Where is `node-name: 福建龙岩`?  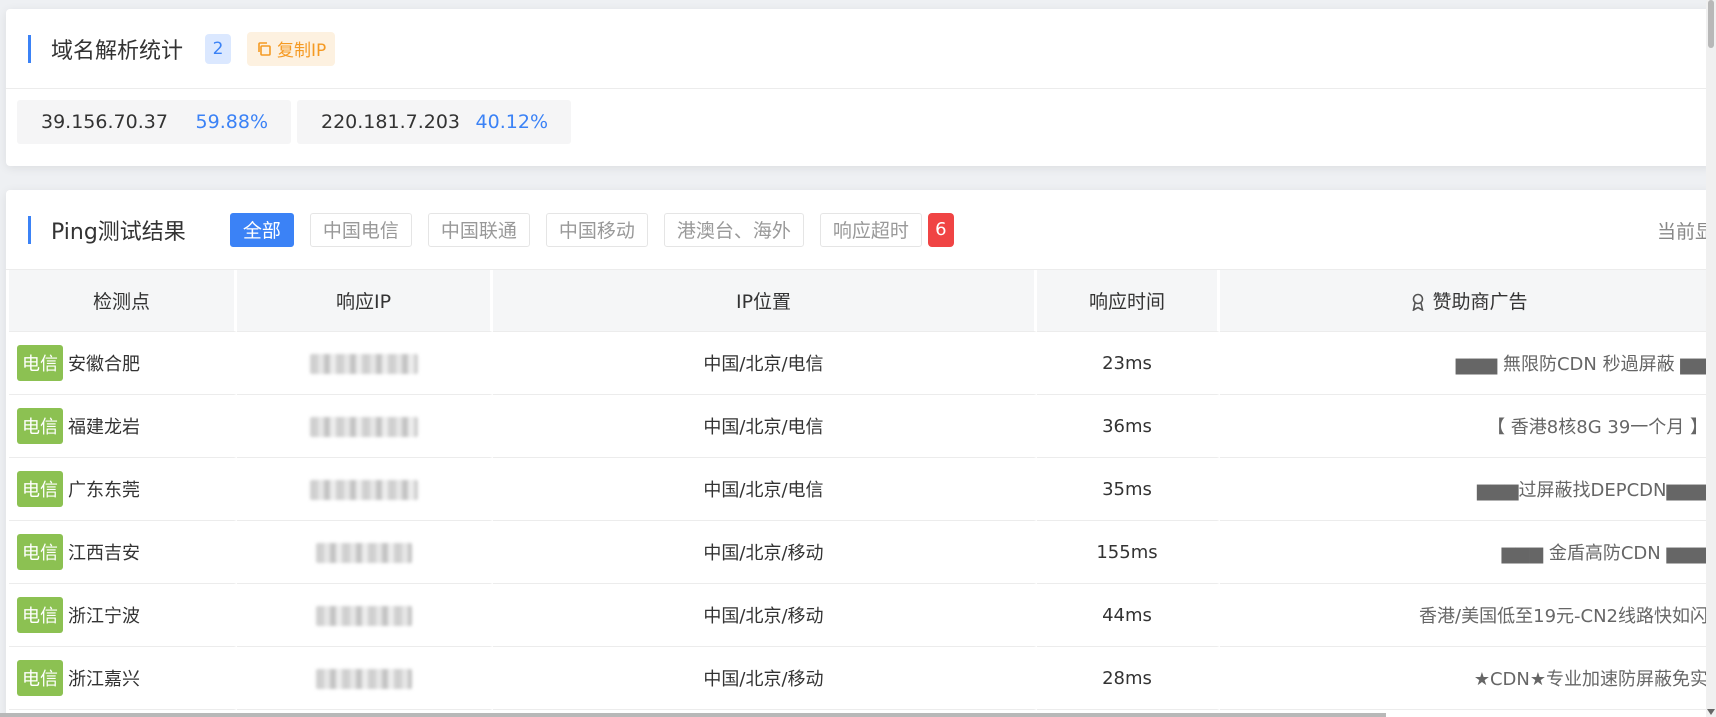 node-name: 福建龙岩 is located at coordinates (104, 427).